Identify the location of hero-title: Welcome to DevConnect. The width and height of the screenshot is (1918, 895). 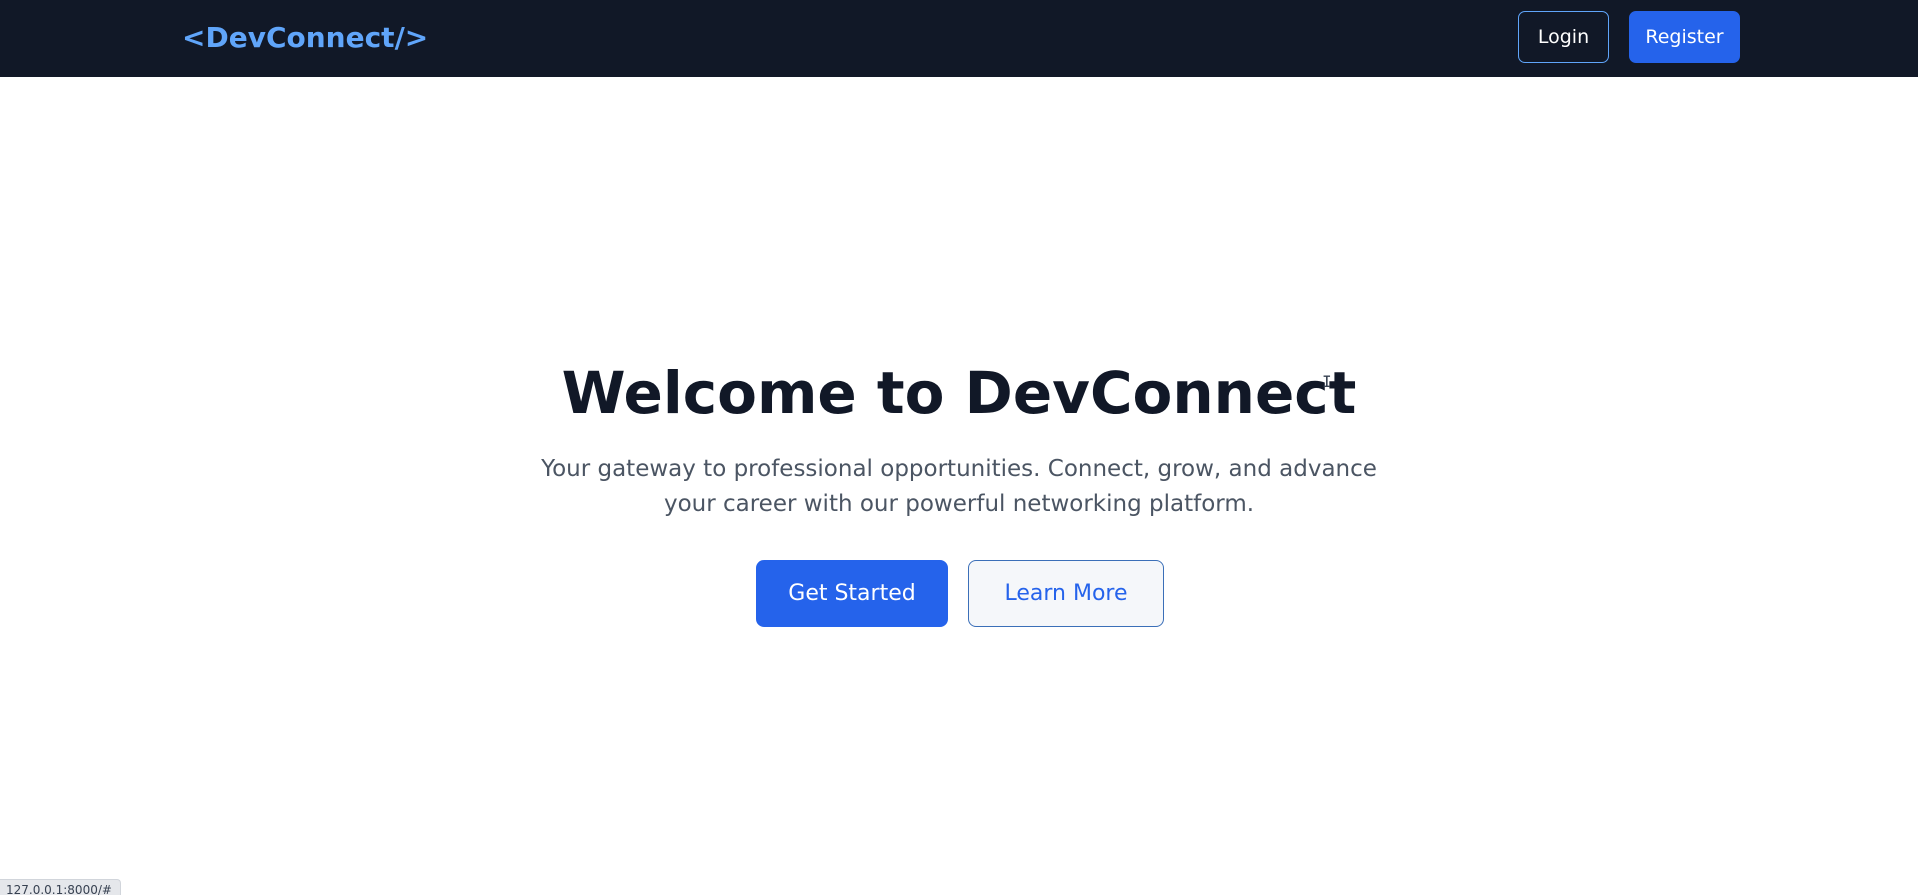
(959, 393).